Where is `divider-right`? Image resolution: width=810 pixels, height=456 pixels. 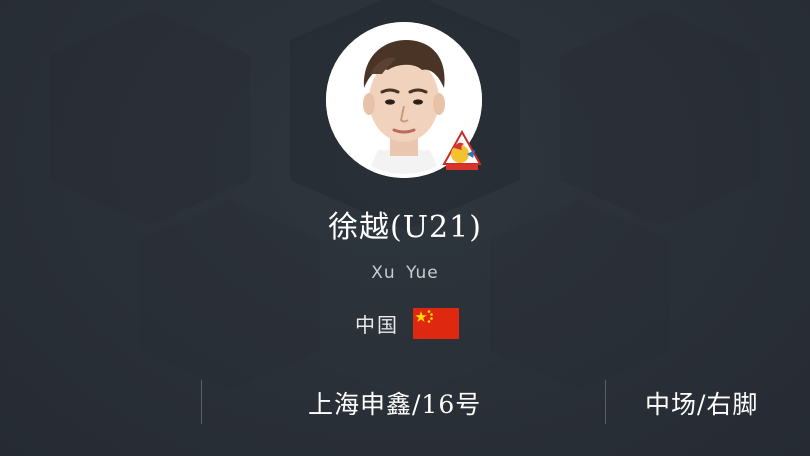 divider-right is located at coordinates (605, 402).